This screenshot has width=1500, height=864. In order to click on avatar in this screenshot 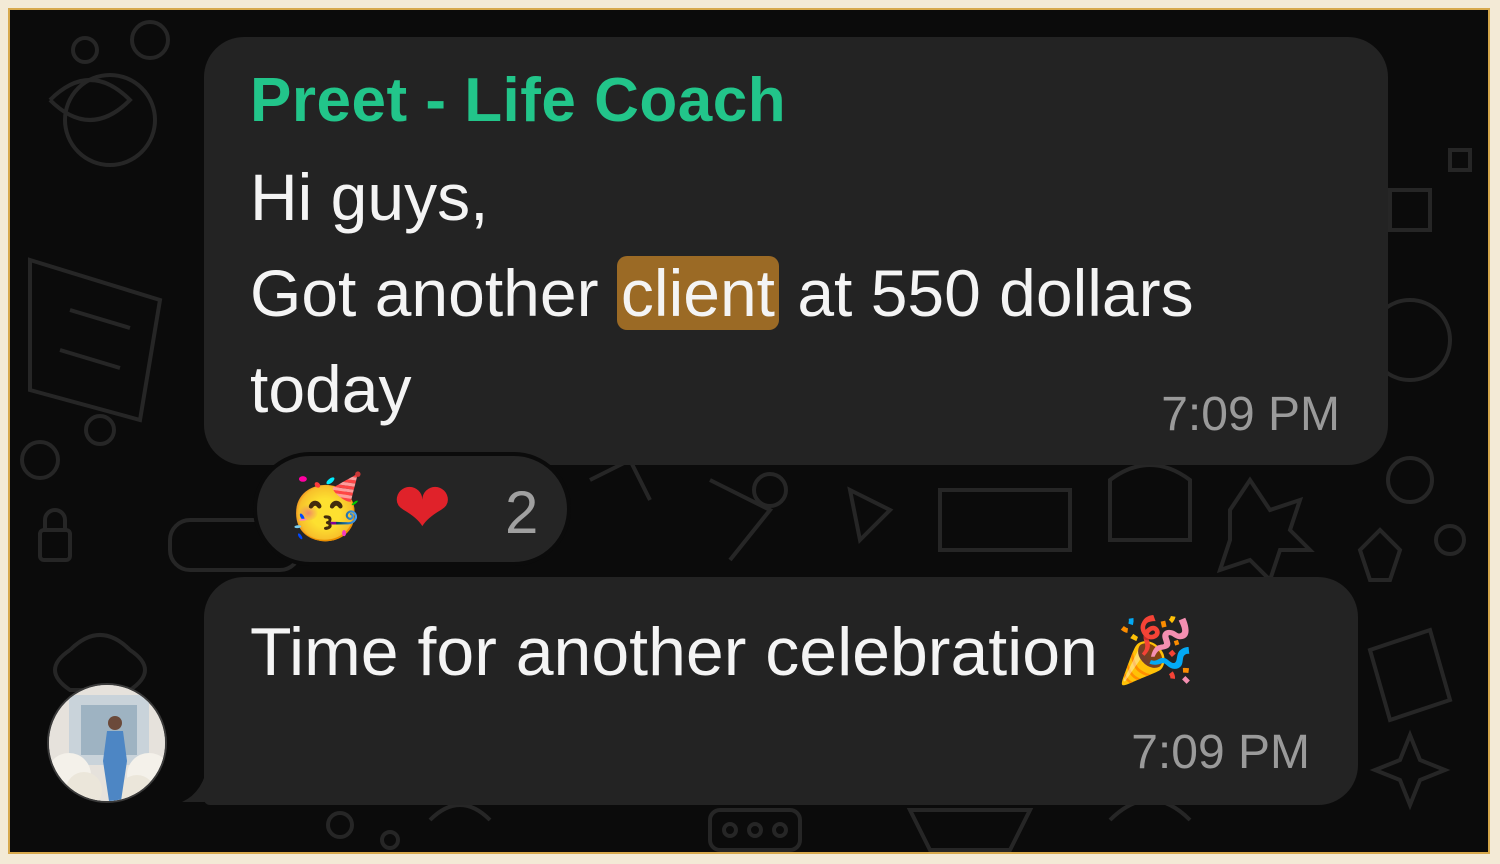, I will do `click(107, 743)`.